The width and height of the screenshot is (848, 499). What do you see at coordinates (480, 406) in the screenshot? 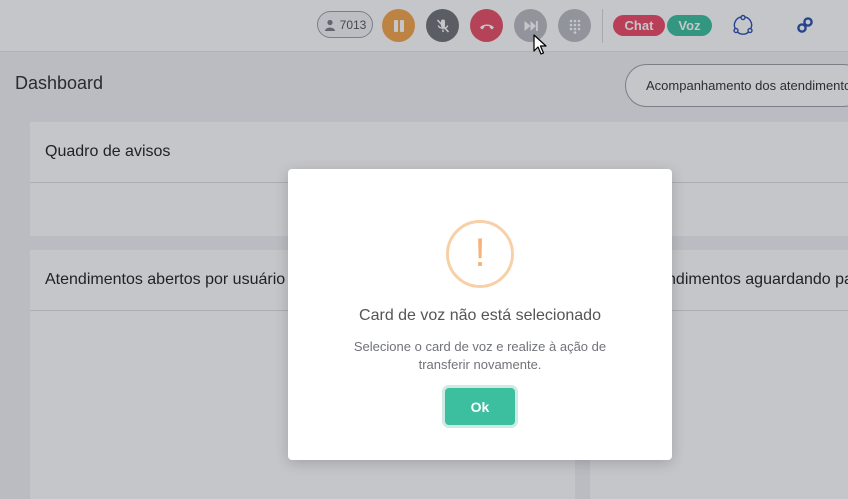
I see `ok-button: Ok` at bounding box center [480, 406].